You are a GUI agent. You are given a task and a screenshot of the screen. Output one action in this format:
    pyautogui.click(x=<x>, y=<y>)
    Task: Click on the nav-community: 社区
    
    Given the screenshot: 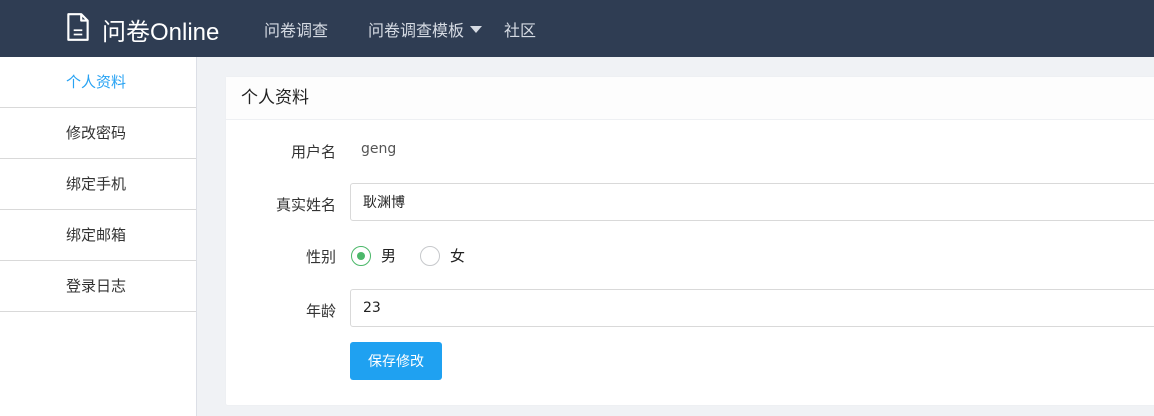 What is the action you would take?
    pyautogui.click(x=520, y=29)
    